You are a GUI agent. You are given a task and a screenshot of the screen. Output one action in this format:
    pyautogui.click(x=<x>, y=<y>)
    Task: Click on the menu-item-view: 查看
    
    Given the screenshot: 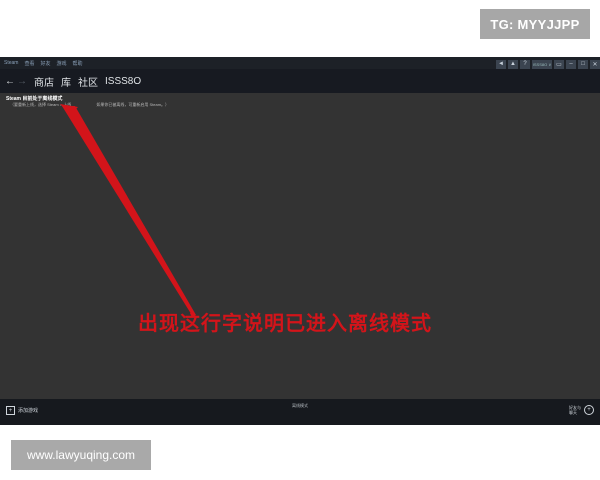 What is the action you would take?
    pyautogui.click(x=29, y=63)
    